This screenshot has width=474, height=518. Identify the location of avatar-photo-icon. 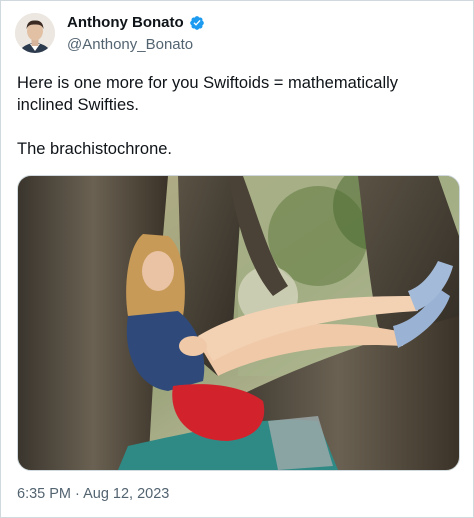
(35, 33).